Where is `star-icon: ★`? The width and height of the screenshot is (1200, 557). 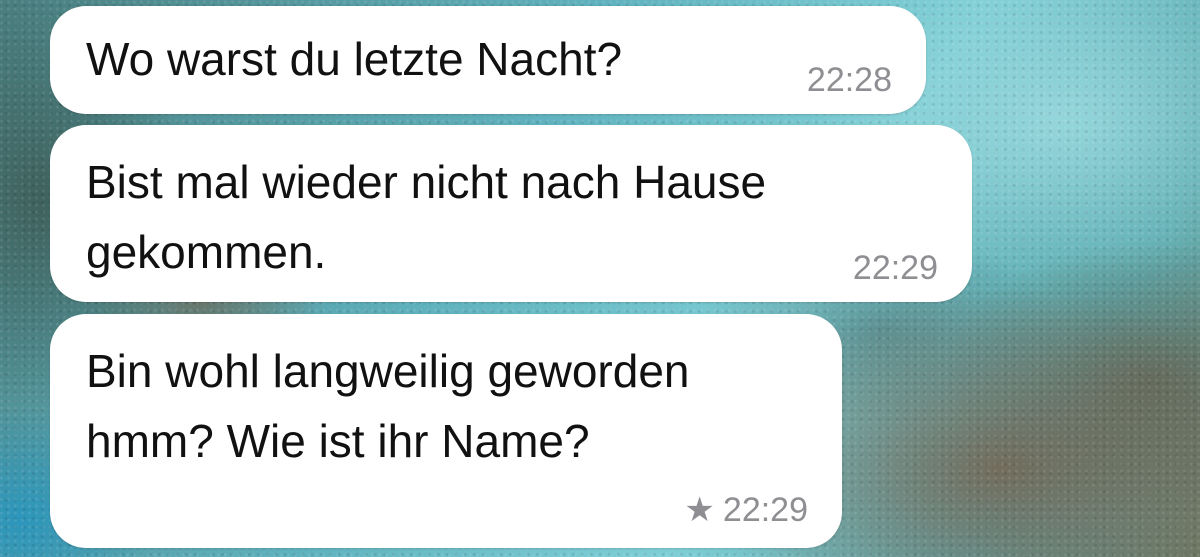
star-icon: ★ is located at coordinates (699, 510).